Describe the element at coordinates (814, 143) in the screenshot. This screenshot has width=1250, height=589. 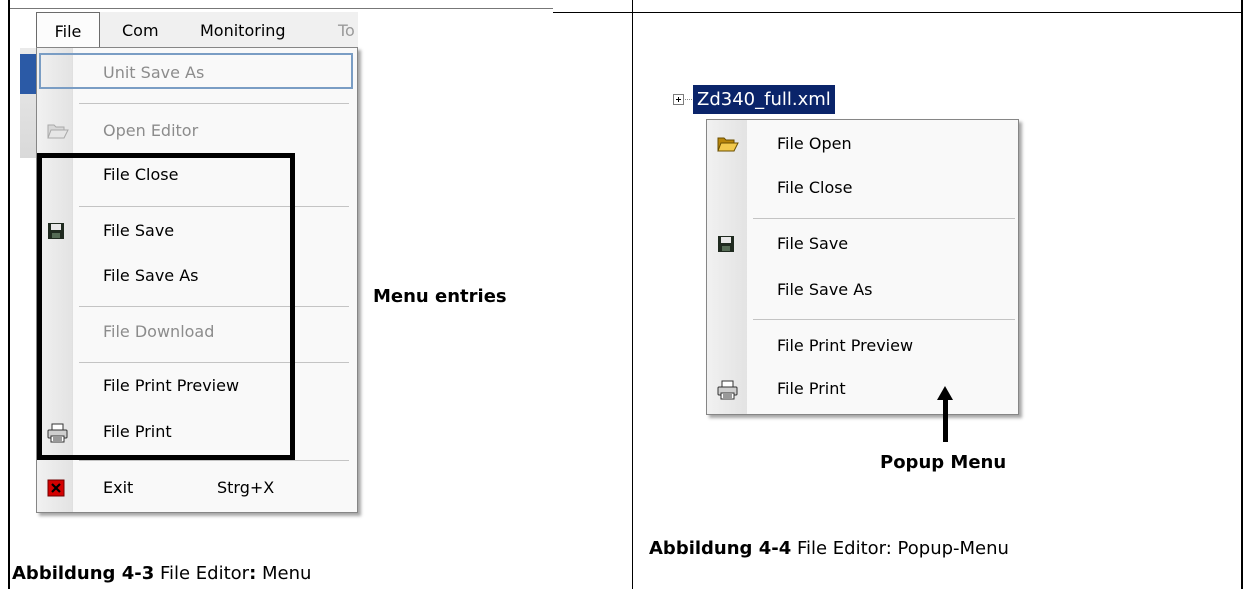
I see `menu-item-label: File Open` at that location.